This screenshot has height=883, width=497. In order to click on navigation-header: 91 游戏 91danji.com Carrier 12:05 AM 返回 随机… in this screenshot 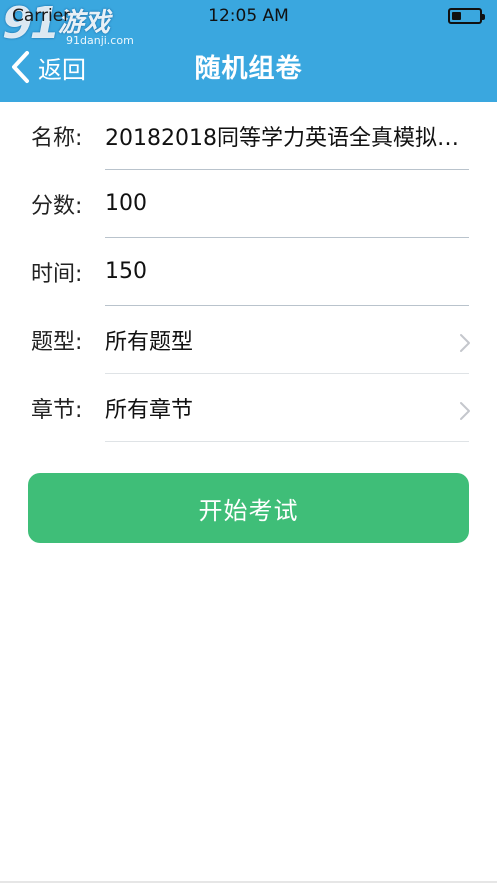, I will do `click(248, 51)`.